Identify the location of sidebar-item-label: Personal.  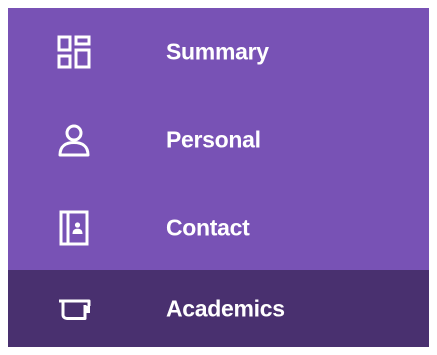
(213, 139).